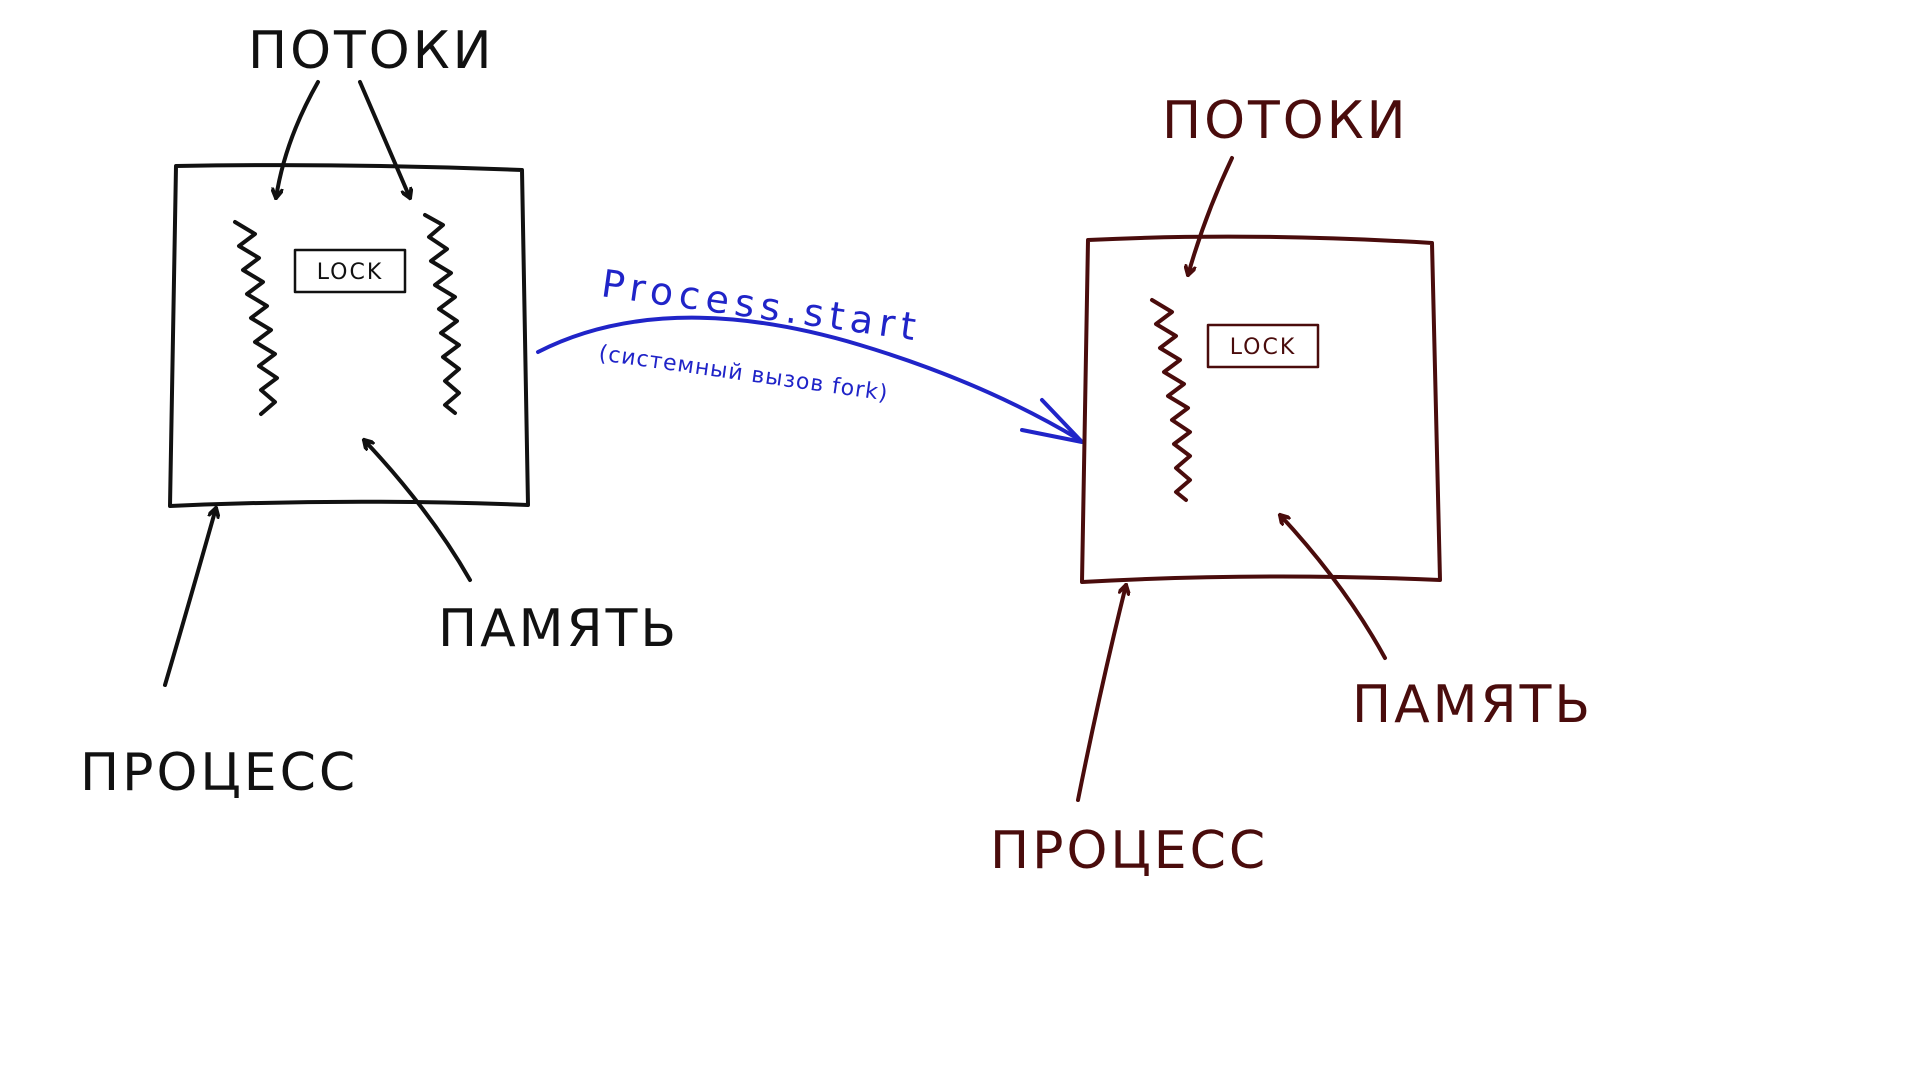  I want to click on fork-call-sublabel: (системный вызов fork), so click(743, 373).